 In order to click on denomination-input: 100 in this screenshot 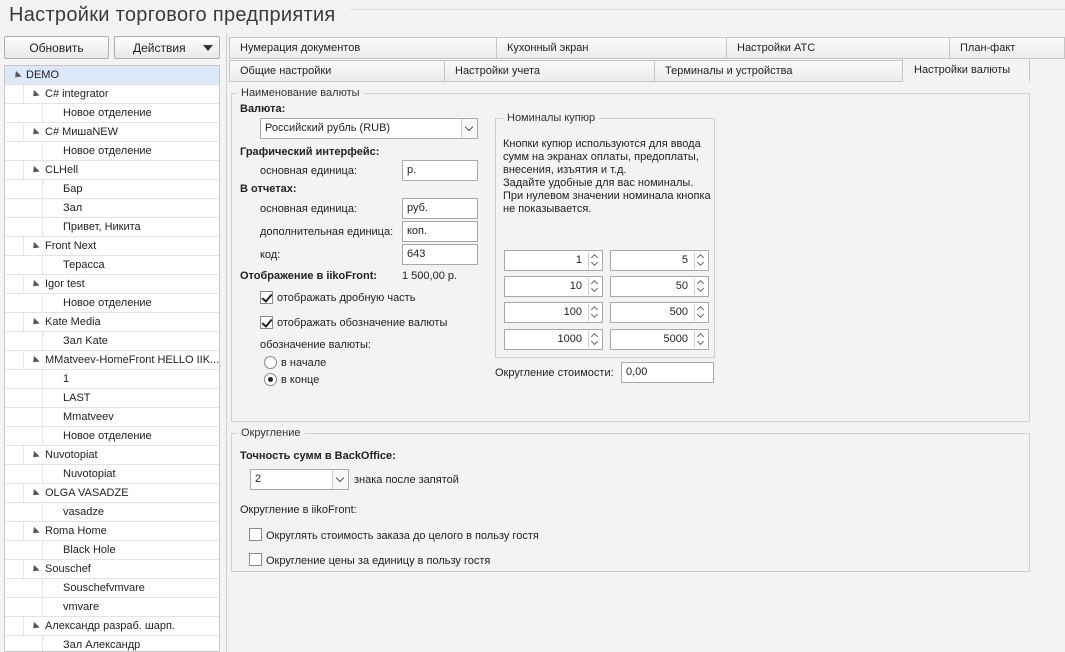, I will do `click(553, 312)`.